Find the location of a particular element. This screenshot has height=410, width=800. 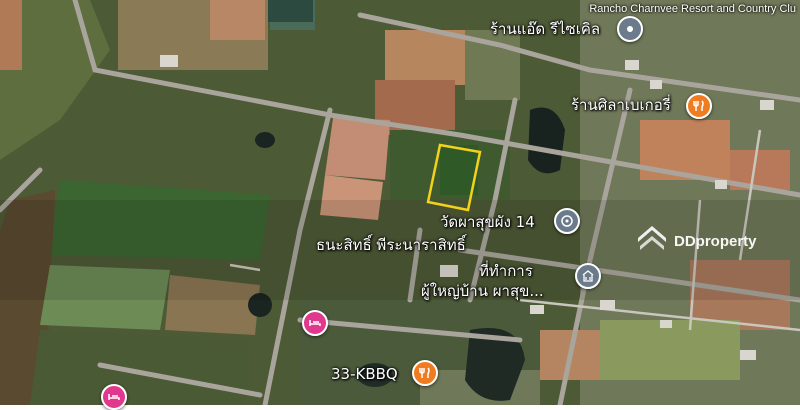

bakery-label: ร้านศิลาเบเกอรี่ is located at coordinates (621, 105).